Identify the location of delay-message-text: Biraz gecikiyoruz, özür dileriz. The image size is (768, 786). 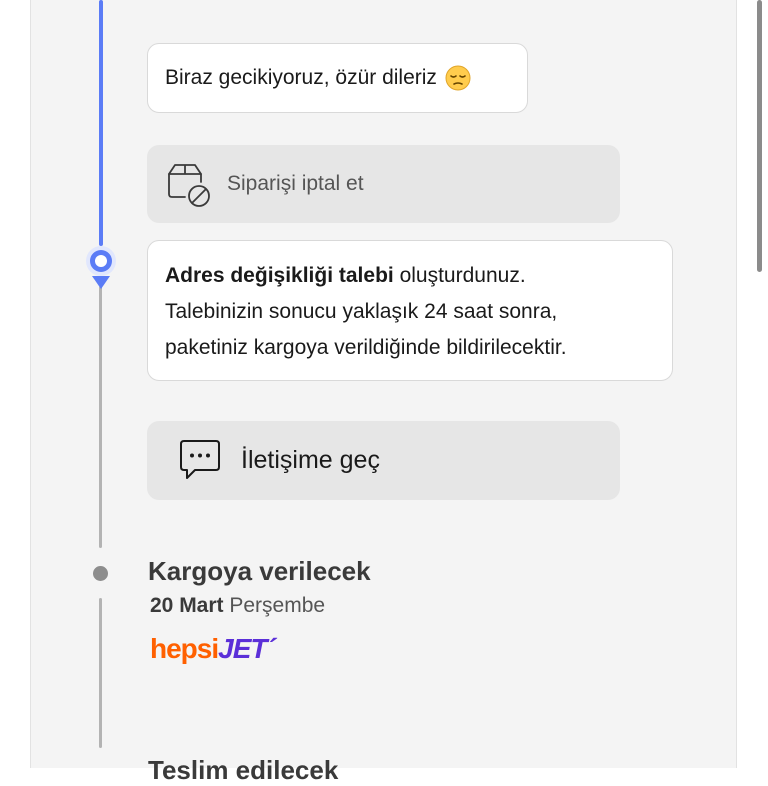
(301, 77).